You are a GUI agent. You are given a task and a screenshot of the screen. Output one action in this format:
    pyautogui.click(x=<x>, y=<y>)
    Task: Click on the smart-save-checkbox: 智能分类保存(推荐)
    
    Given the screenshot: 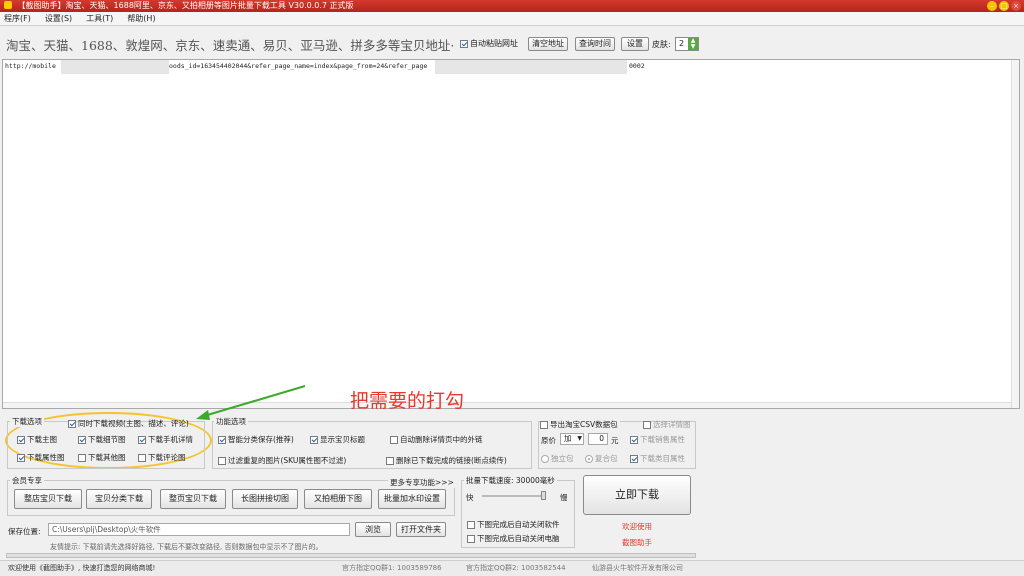 What is the action you would take?
    pyautogui.click(x=256, y=439)
    